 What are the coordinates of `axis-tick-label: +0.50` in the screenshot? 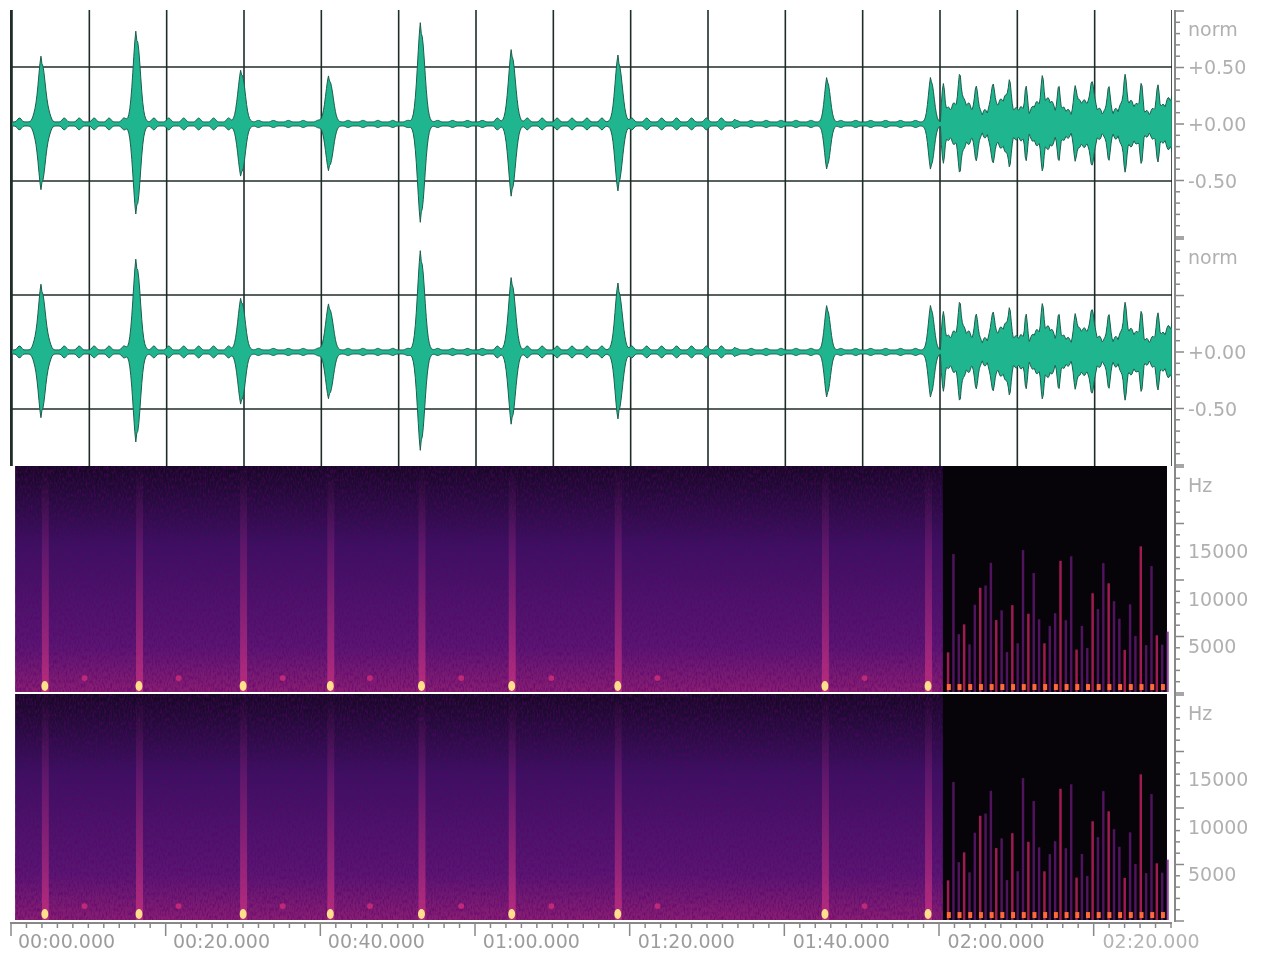 It's located at (1217, 67).